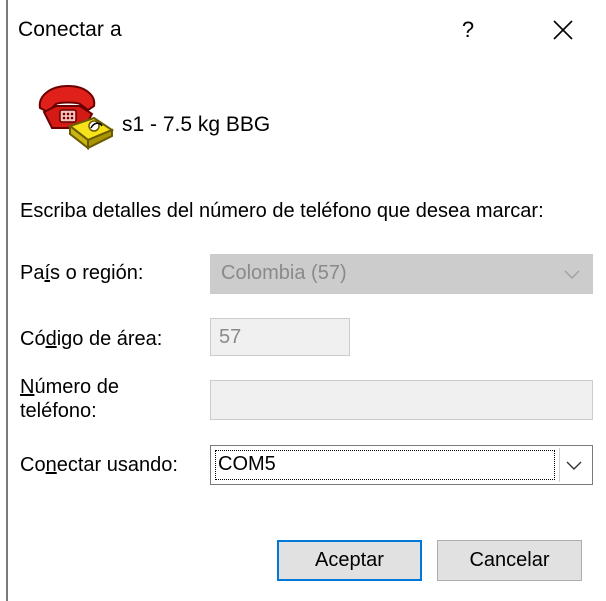  Describe the element at coordinates (349, 560) in the screenshot. I see `ok-button: Aceptar` at that location.